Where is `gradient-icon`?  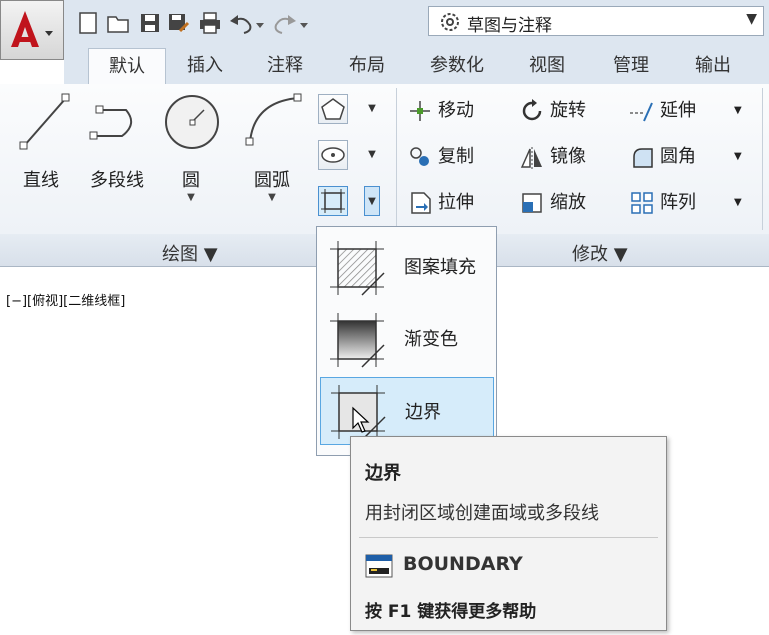 gradient-icon is located at coordinates (357, 340).